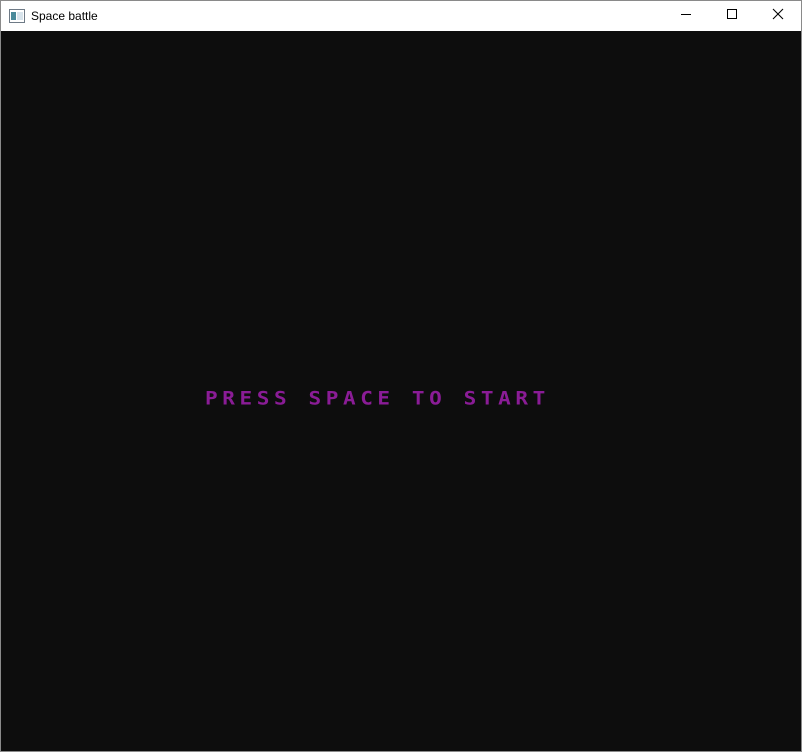 Image resolution: width=802 pixels, height=752 pixels. I want to click on minimize-icon, so click(686, 16).